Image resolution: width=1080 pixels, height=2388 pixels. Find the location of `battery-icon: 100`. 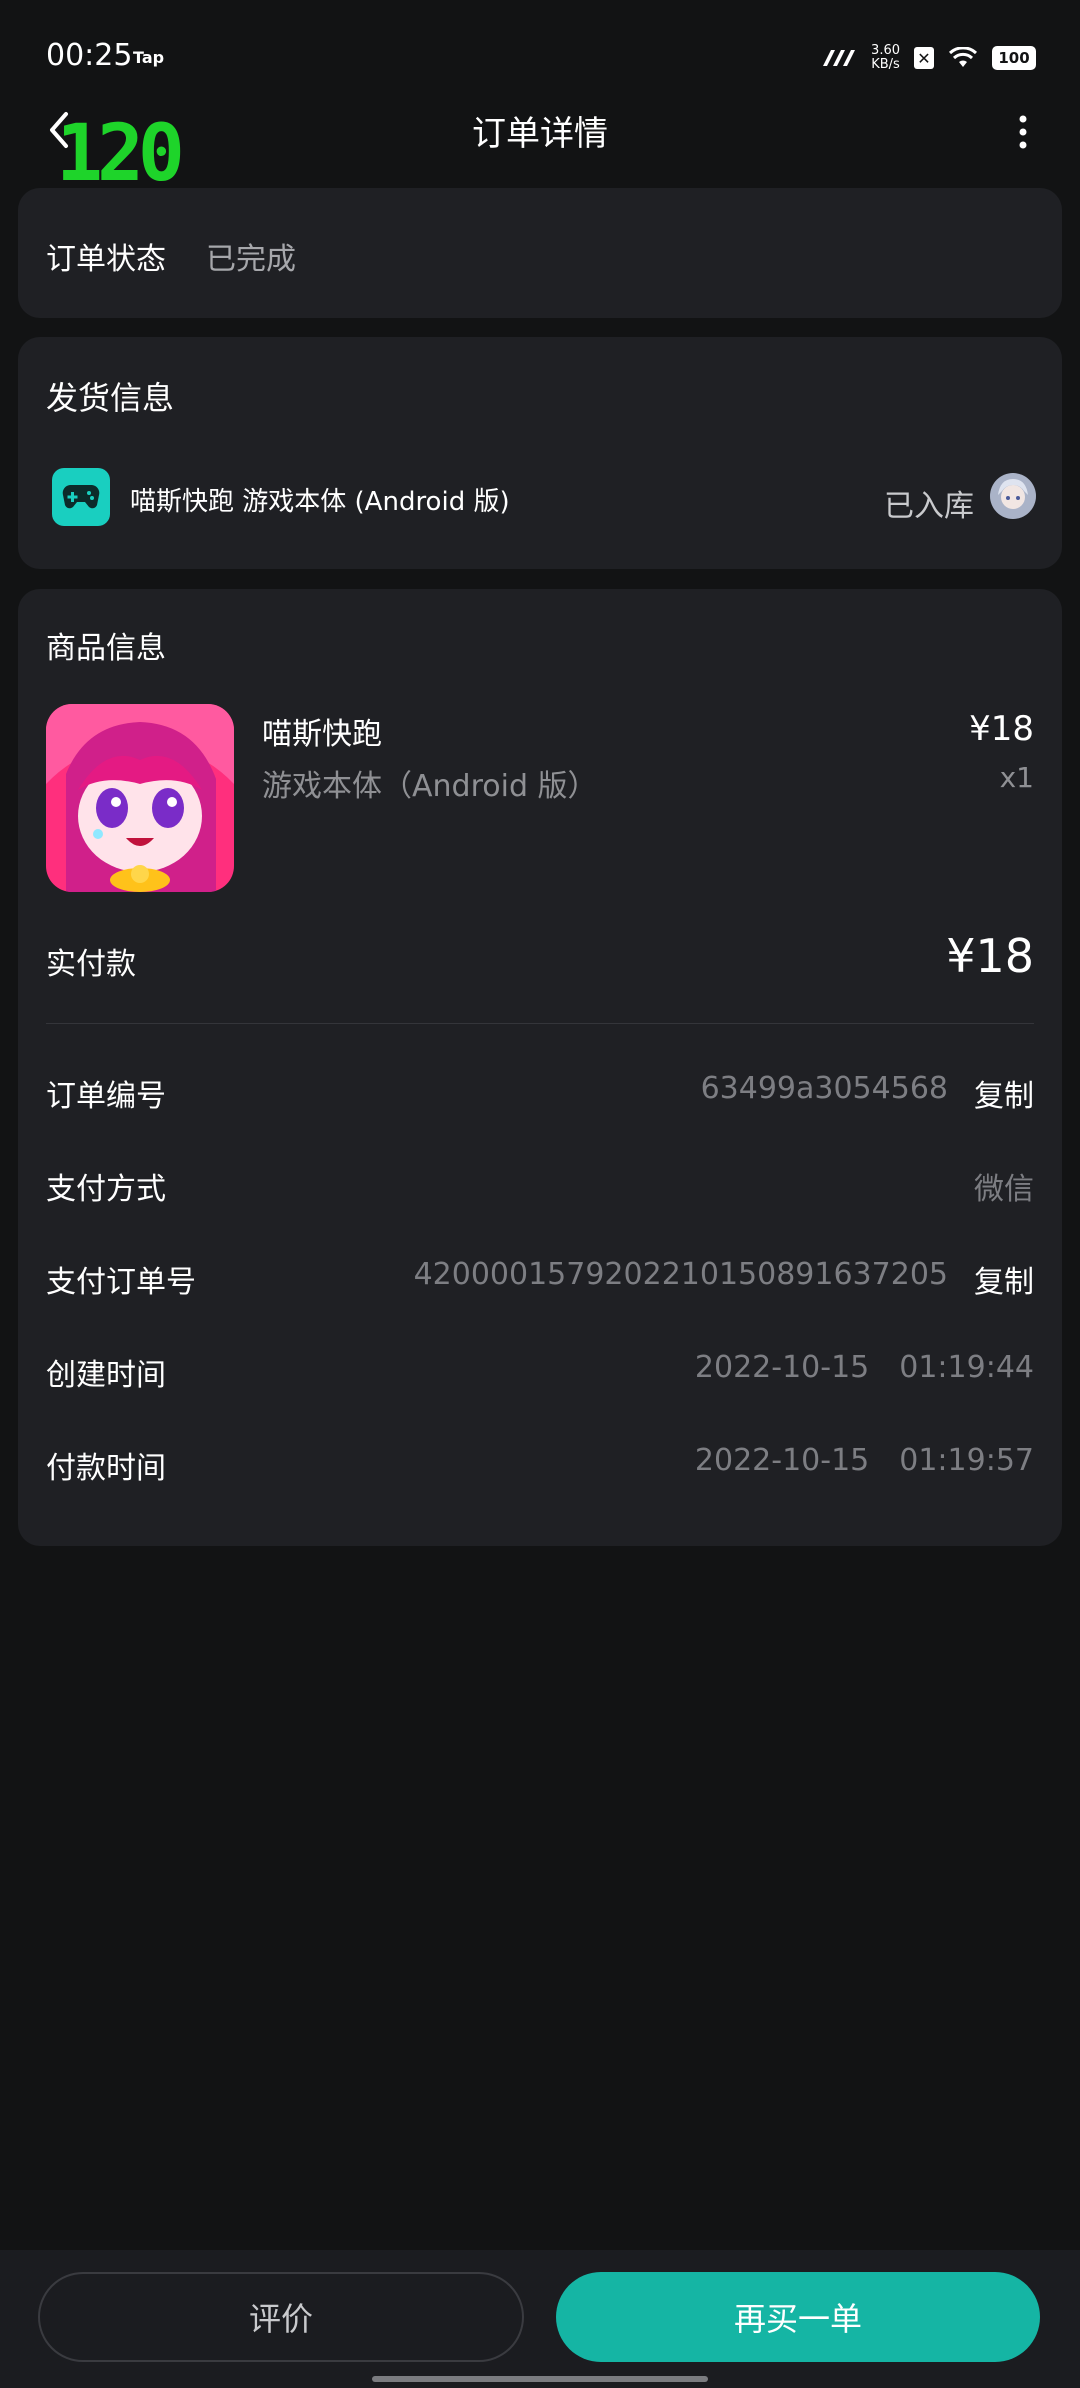

battery-icon: 100 is located at coordinates (1014, 58).